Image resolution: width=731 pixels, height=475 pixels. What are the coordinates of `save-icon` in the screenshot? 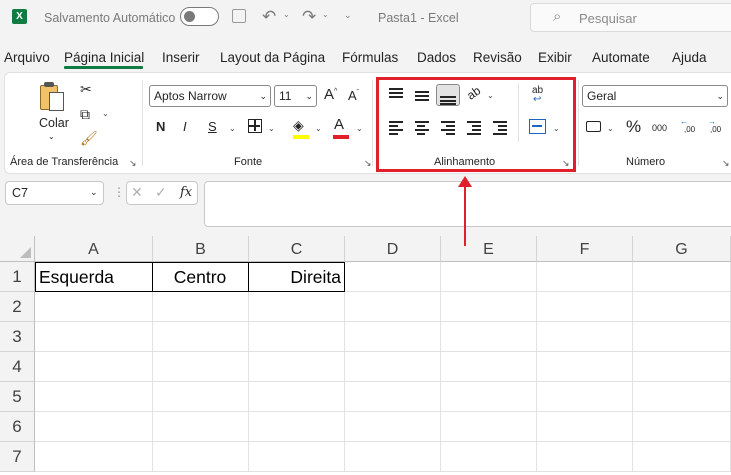 It's located at (239, 16).